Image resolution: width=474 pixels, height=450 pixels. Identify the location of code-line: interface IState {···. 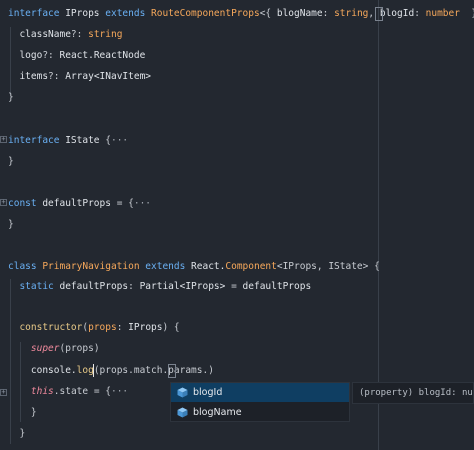
(68, 141).